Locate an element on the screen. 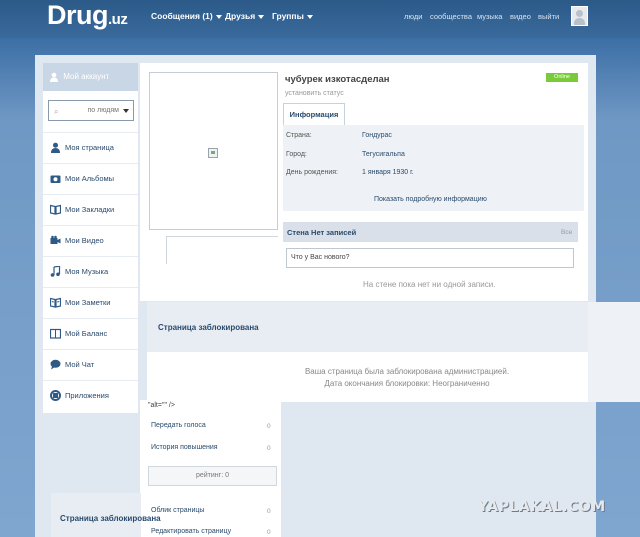 The image size is (640, 537). camera-icon is located at coordinates (55, 179).